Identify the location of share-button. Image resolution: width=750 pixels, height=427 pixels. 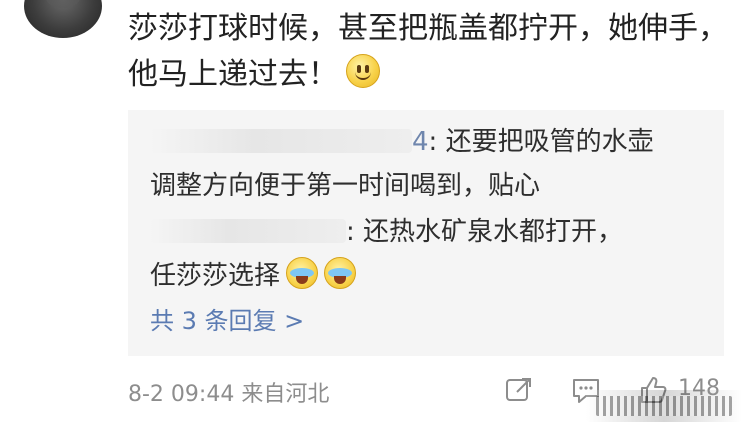
(520, 390).